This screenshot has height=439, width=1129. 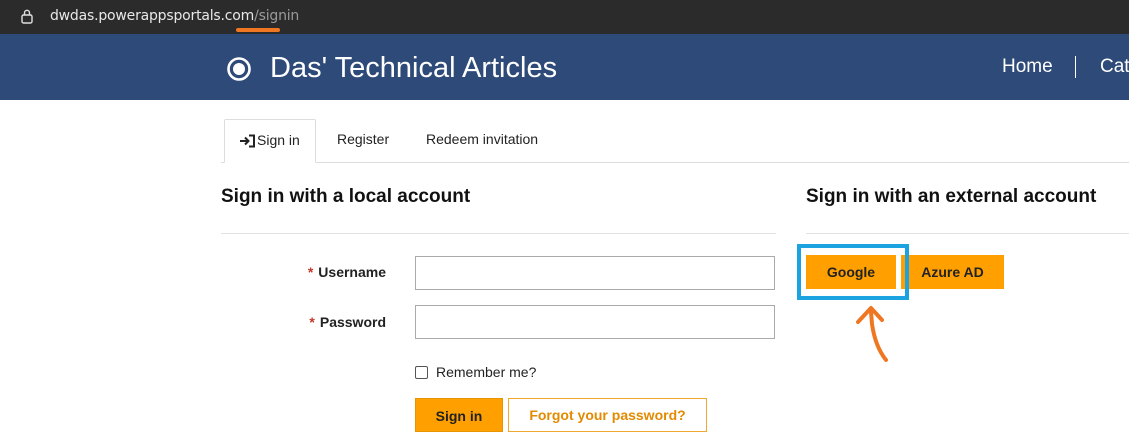 What do you see at coordinates (952, 272) in the screenshot?
I see `azure-ad-sign-in-button: Azure AD` at bounding box center [952, 272].